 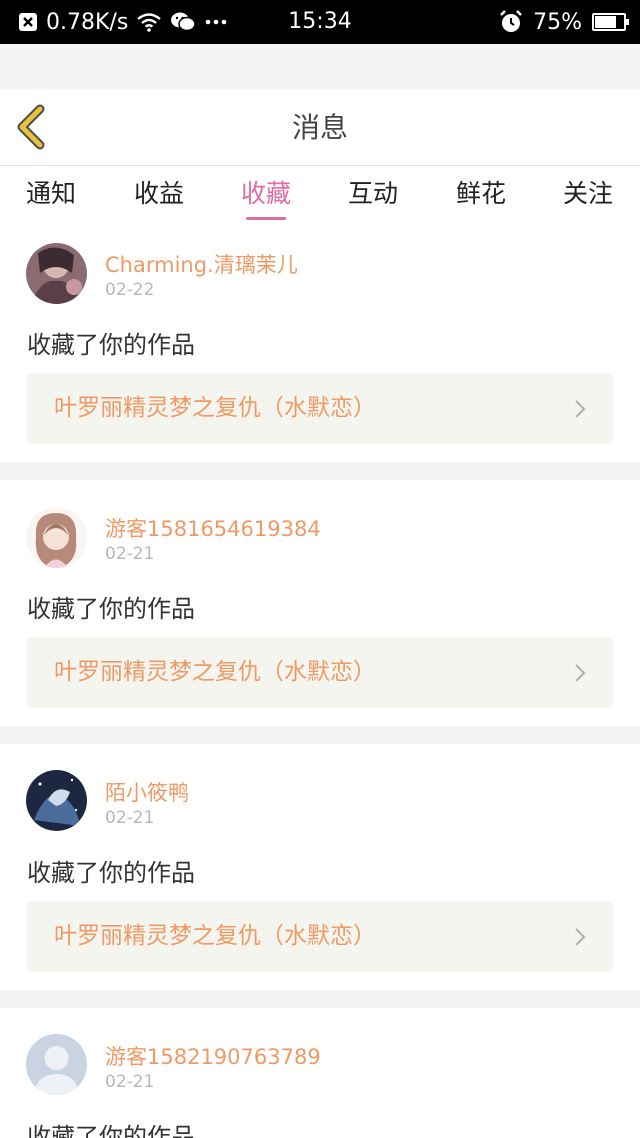 I want to click on tab-interactions: 互动, so click(x=373, y=197).